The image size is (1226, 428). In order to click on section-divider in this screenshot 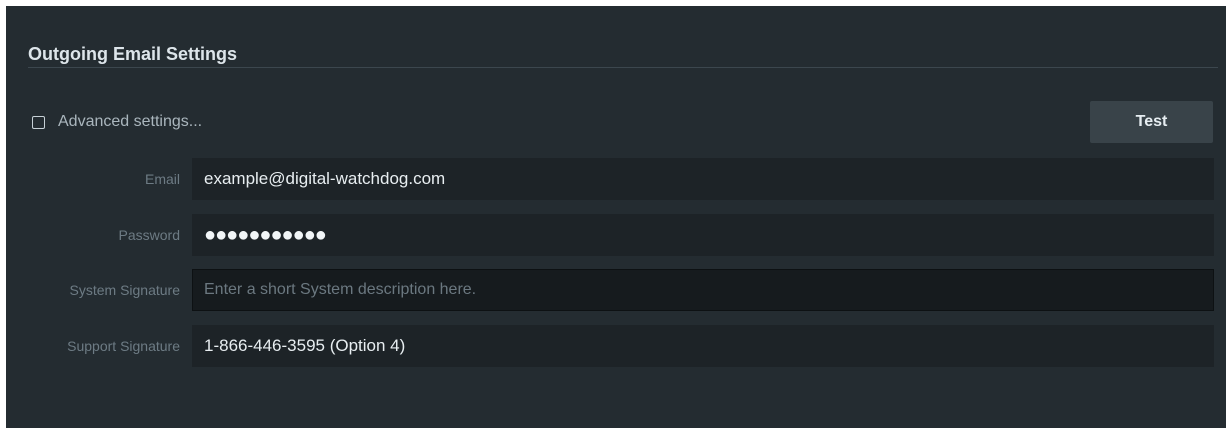, I will do `click(623, 67)`.